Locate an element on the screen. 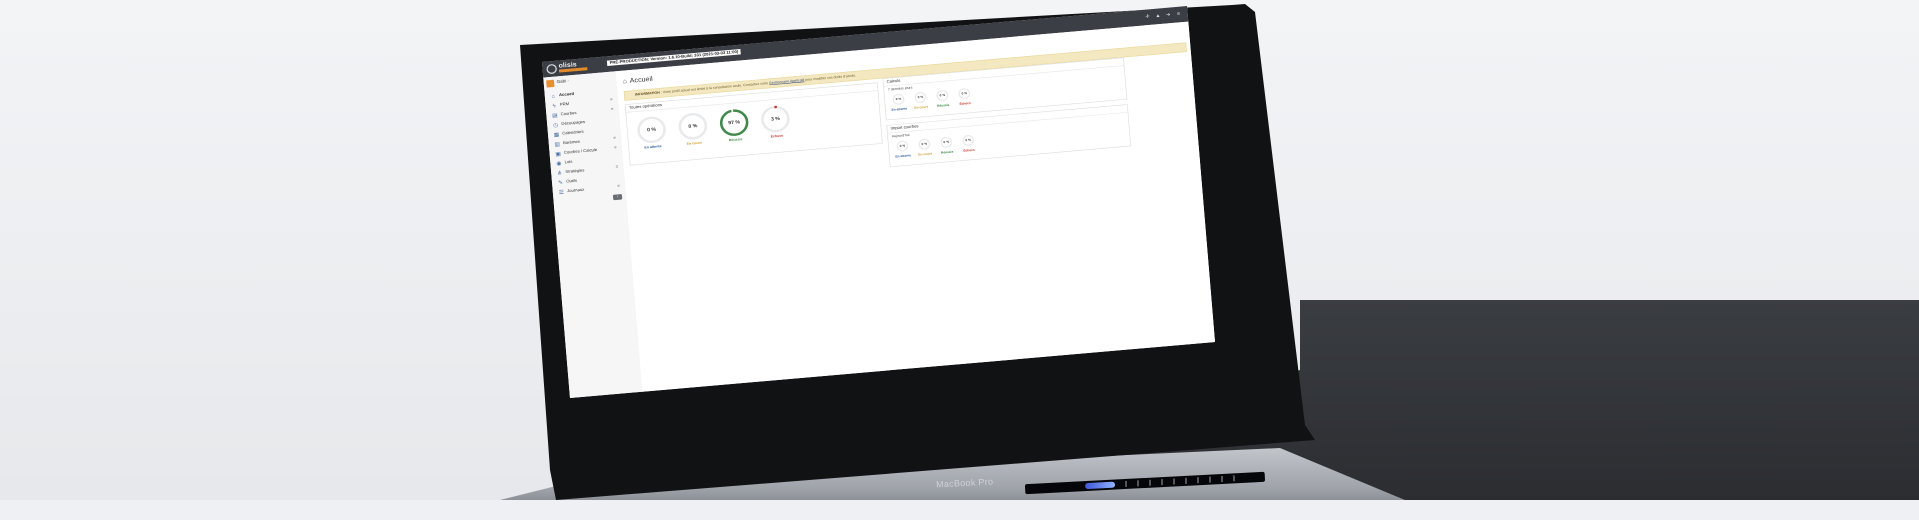  bell-icon: ▲ is located at coordinates (1158, 16).